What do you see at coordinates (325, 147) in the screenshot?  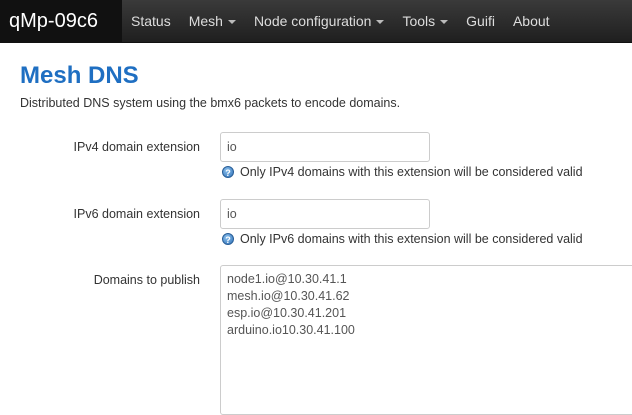 I see `ipv4-extension-input` at bounding box center [325, 147].